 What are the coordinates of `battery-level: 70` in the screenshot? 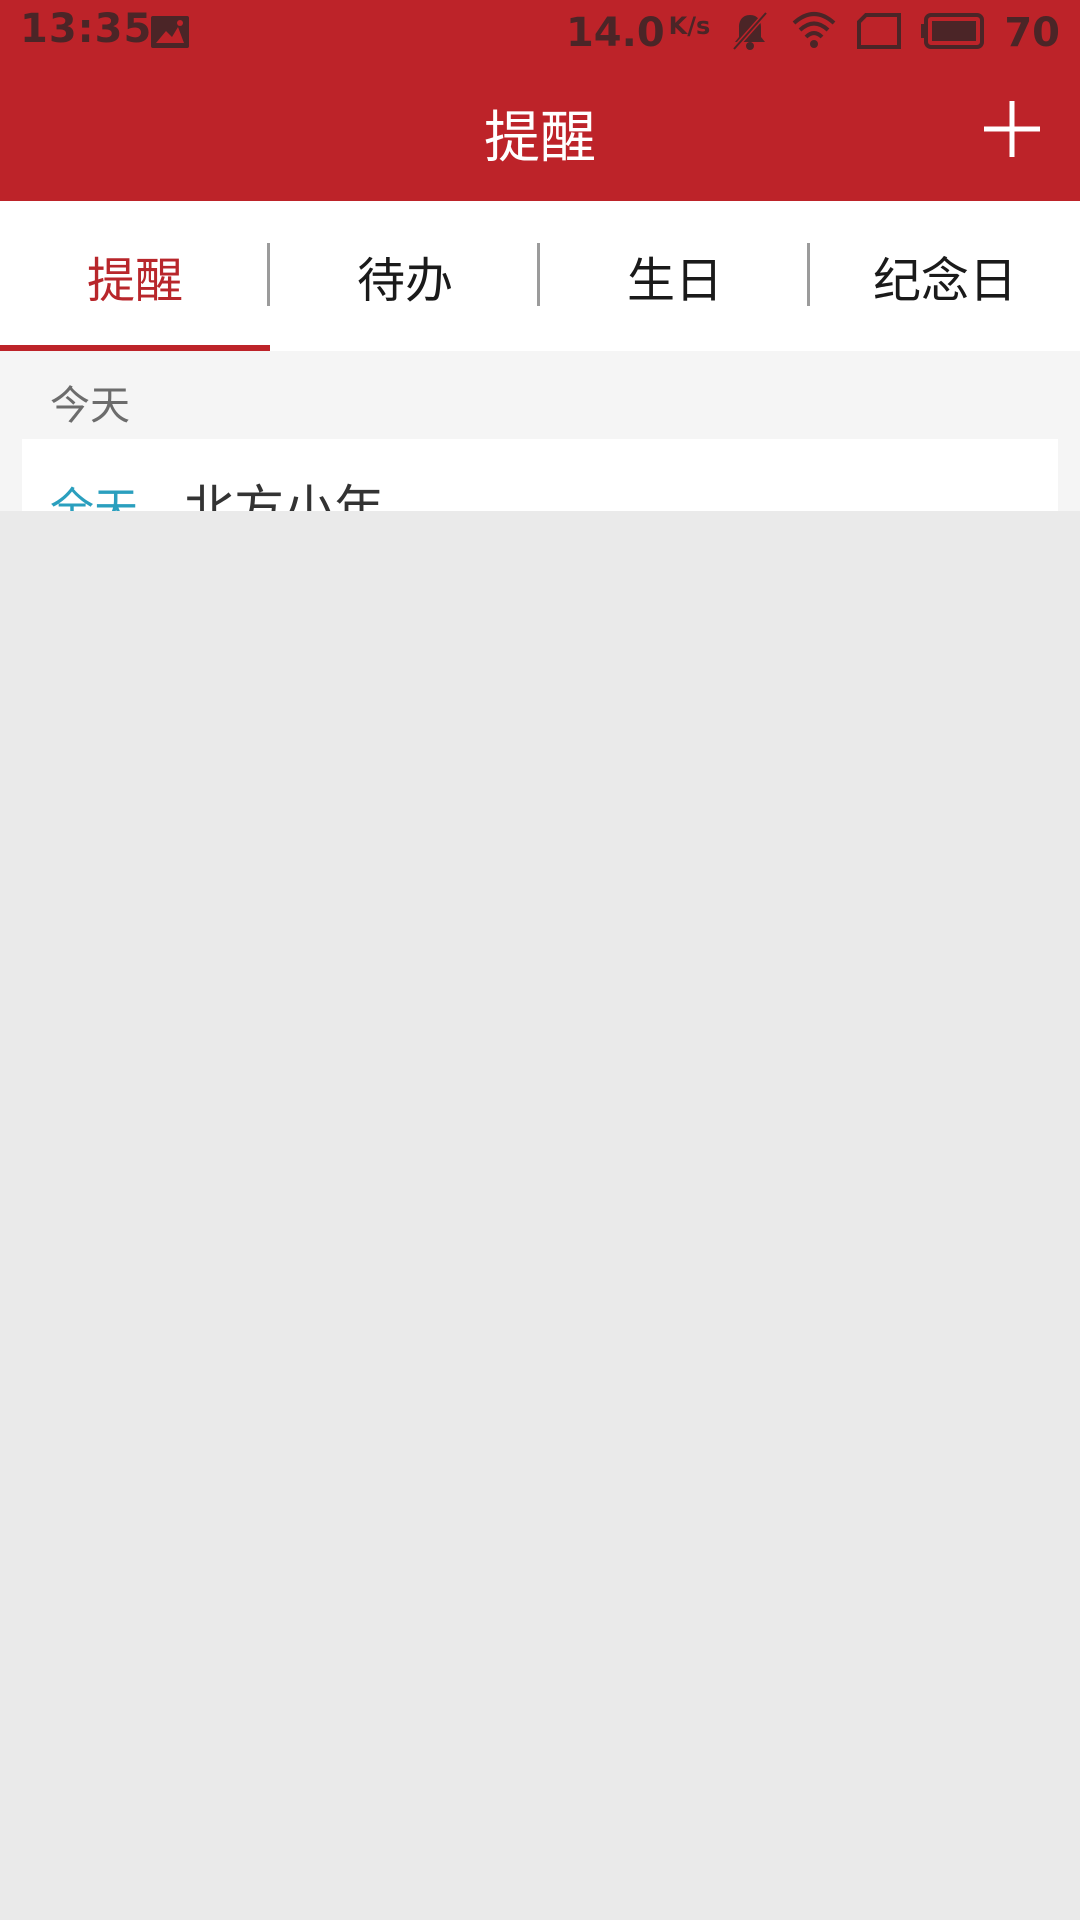 It's located at (1032, 33).